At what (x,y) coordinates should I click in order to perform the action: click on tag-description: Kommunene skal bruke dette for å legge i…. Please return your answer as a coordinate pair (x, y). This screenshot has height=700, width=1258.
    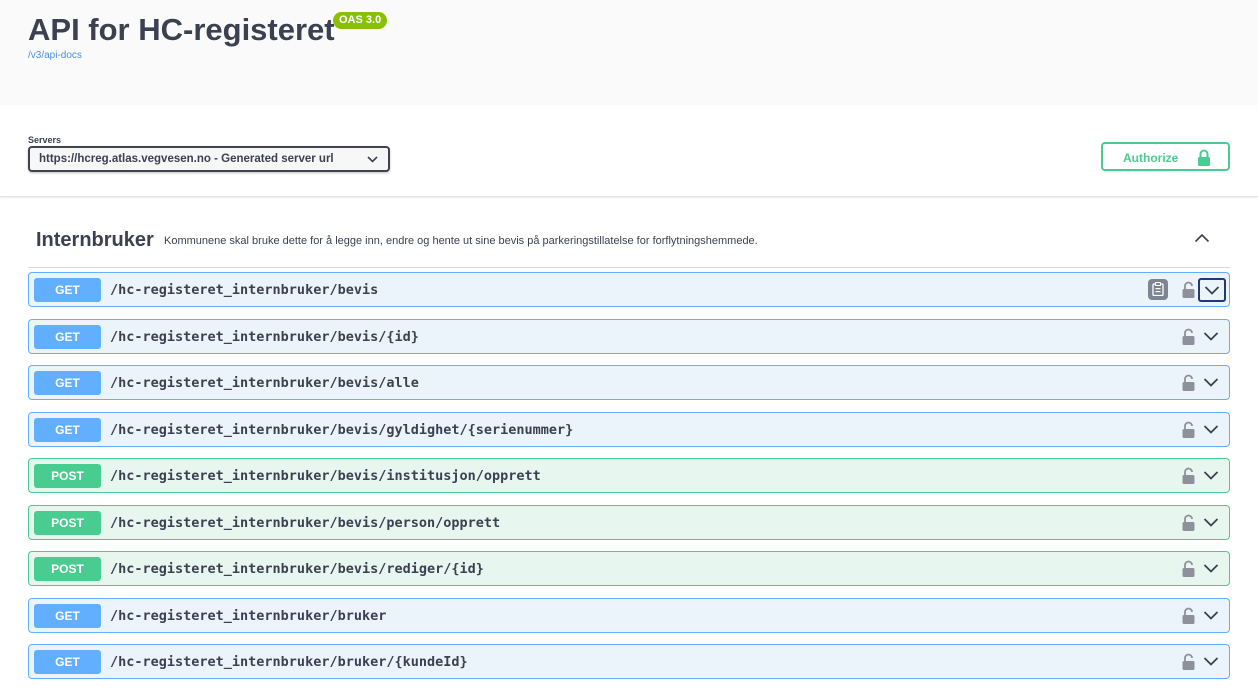
    Looking at the image, I should click on (461, 241).